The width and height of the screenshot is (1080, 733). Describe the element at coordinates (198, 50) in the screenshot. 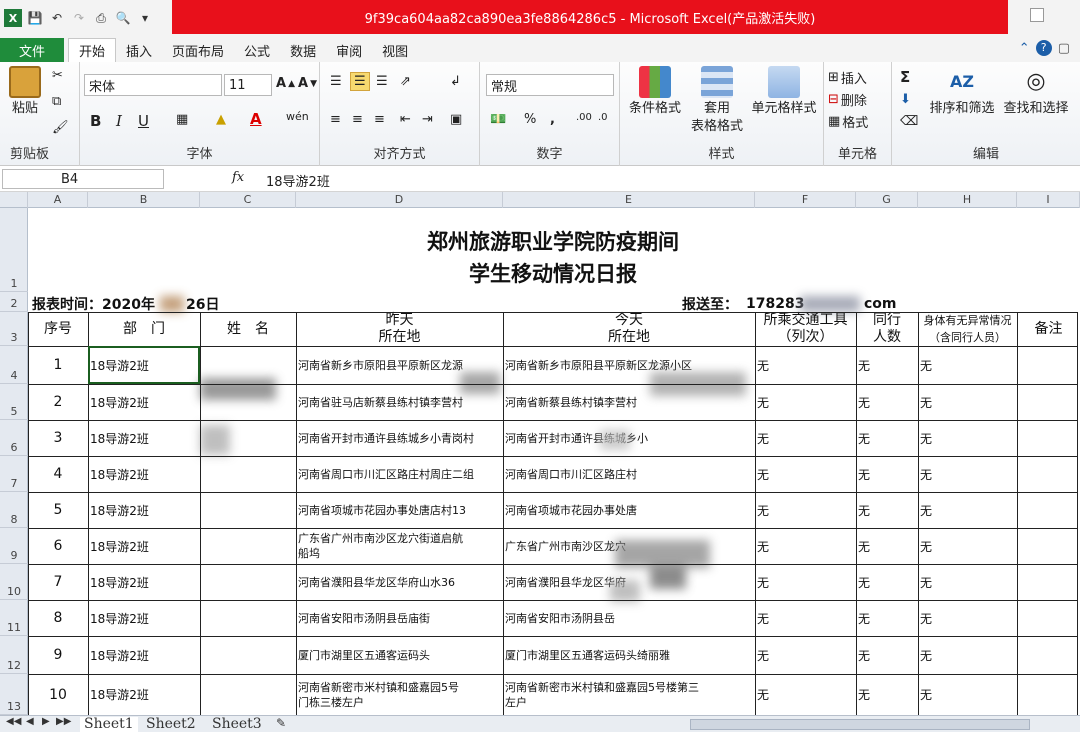

I see `tab-page-layout: 页面布局` at that location.